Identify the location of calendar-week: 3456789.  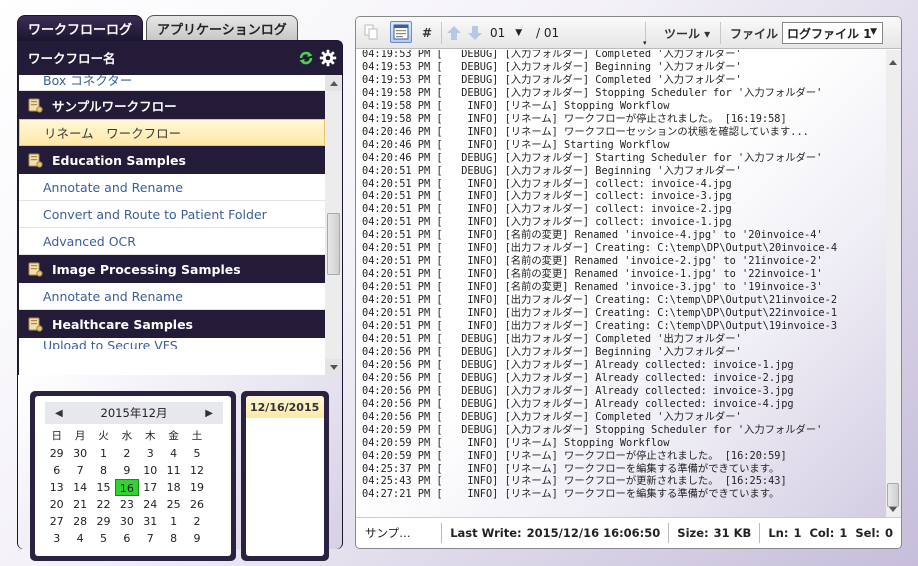
(134, 538).